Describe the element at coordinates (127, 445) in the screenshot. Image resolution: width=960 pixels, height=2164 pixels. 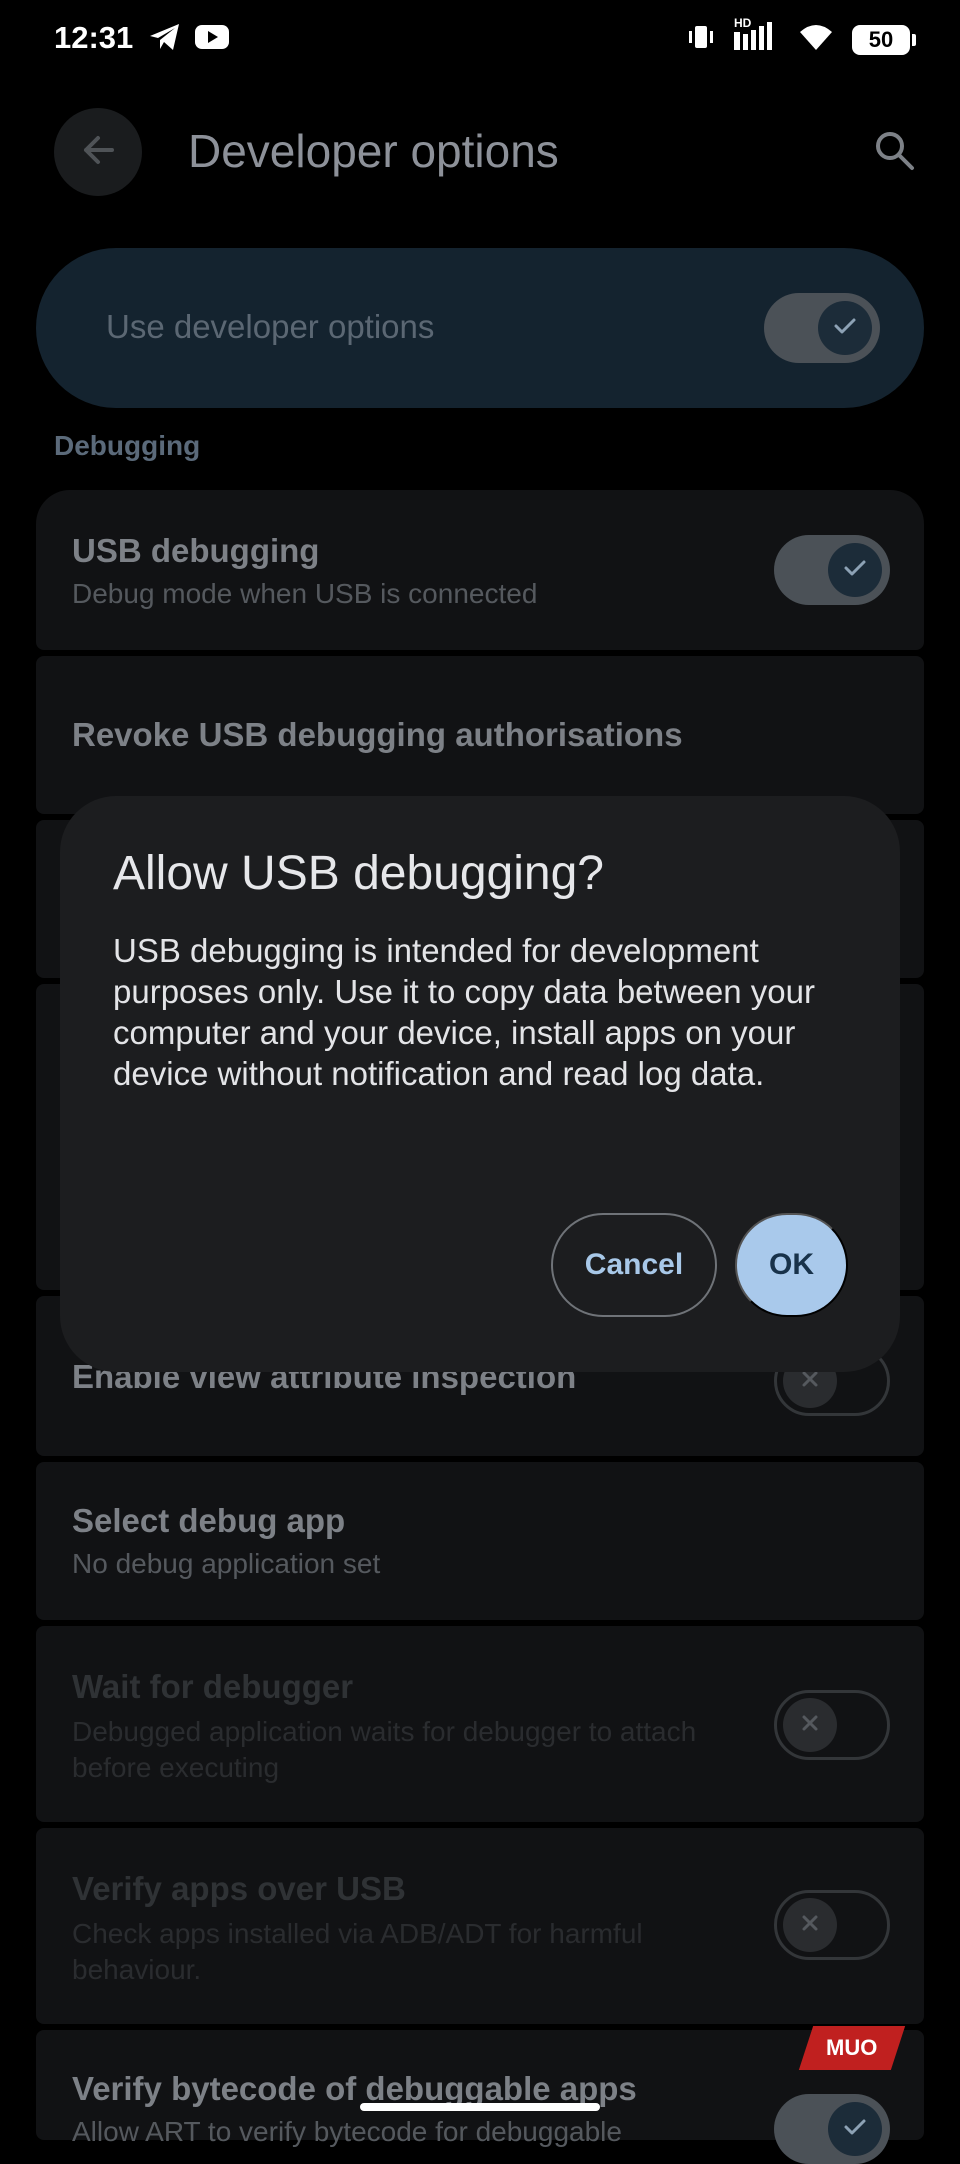
I see `section-header-debugging: Debugging` at that location.